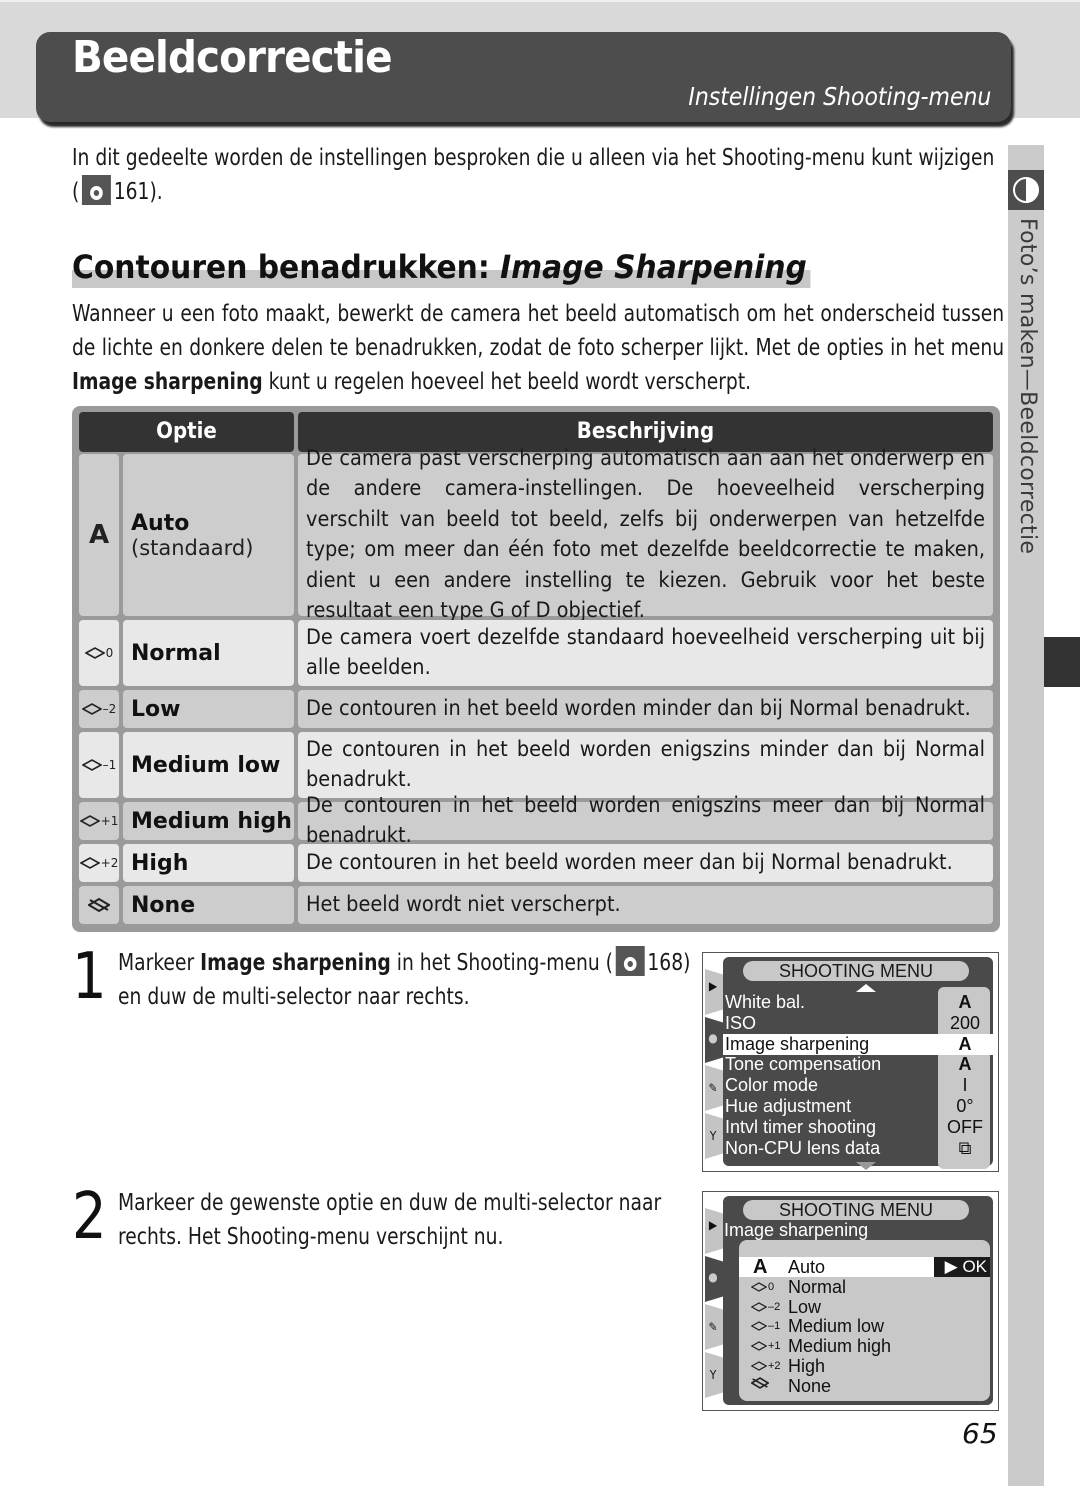  I want to click on option-name-cell: Normal, so click(208, 653).